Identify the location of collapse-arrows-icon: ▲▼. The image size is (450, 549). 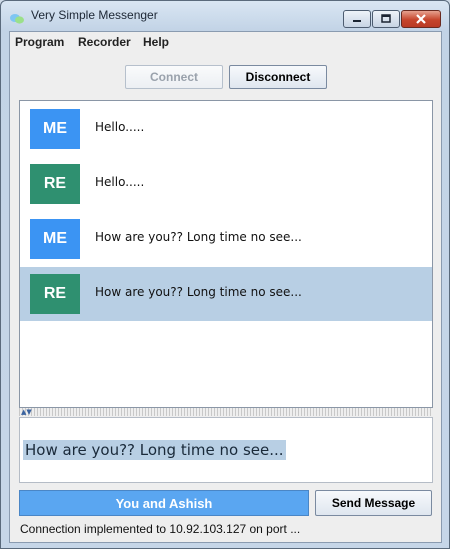
(26, 412).